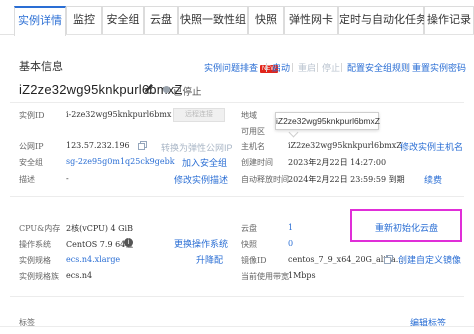 This screenshot has height=334, width=474. Describe the element at coordinates (431, 146) in the screenshot. I see `edit-hostname-link: 修改实例主机名` at that location.